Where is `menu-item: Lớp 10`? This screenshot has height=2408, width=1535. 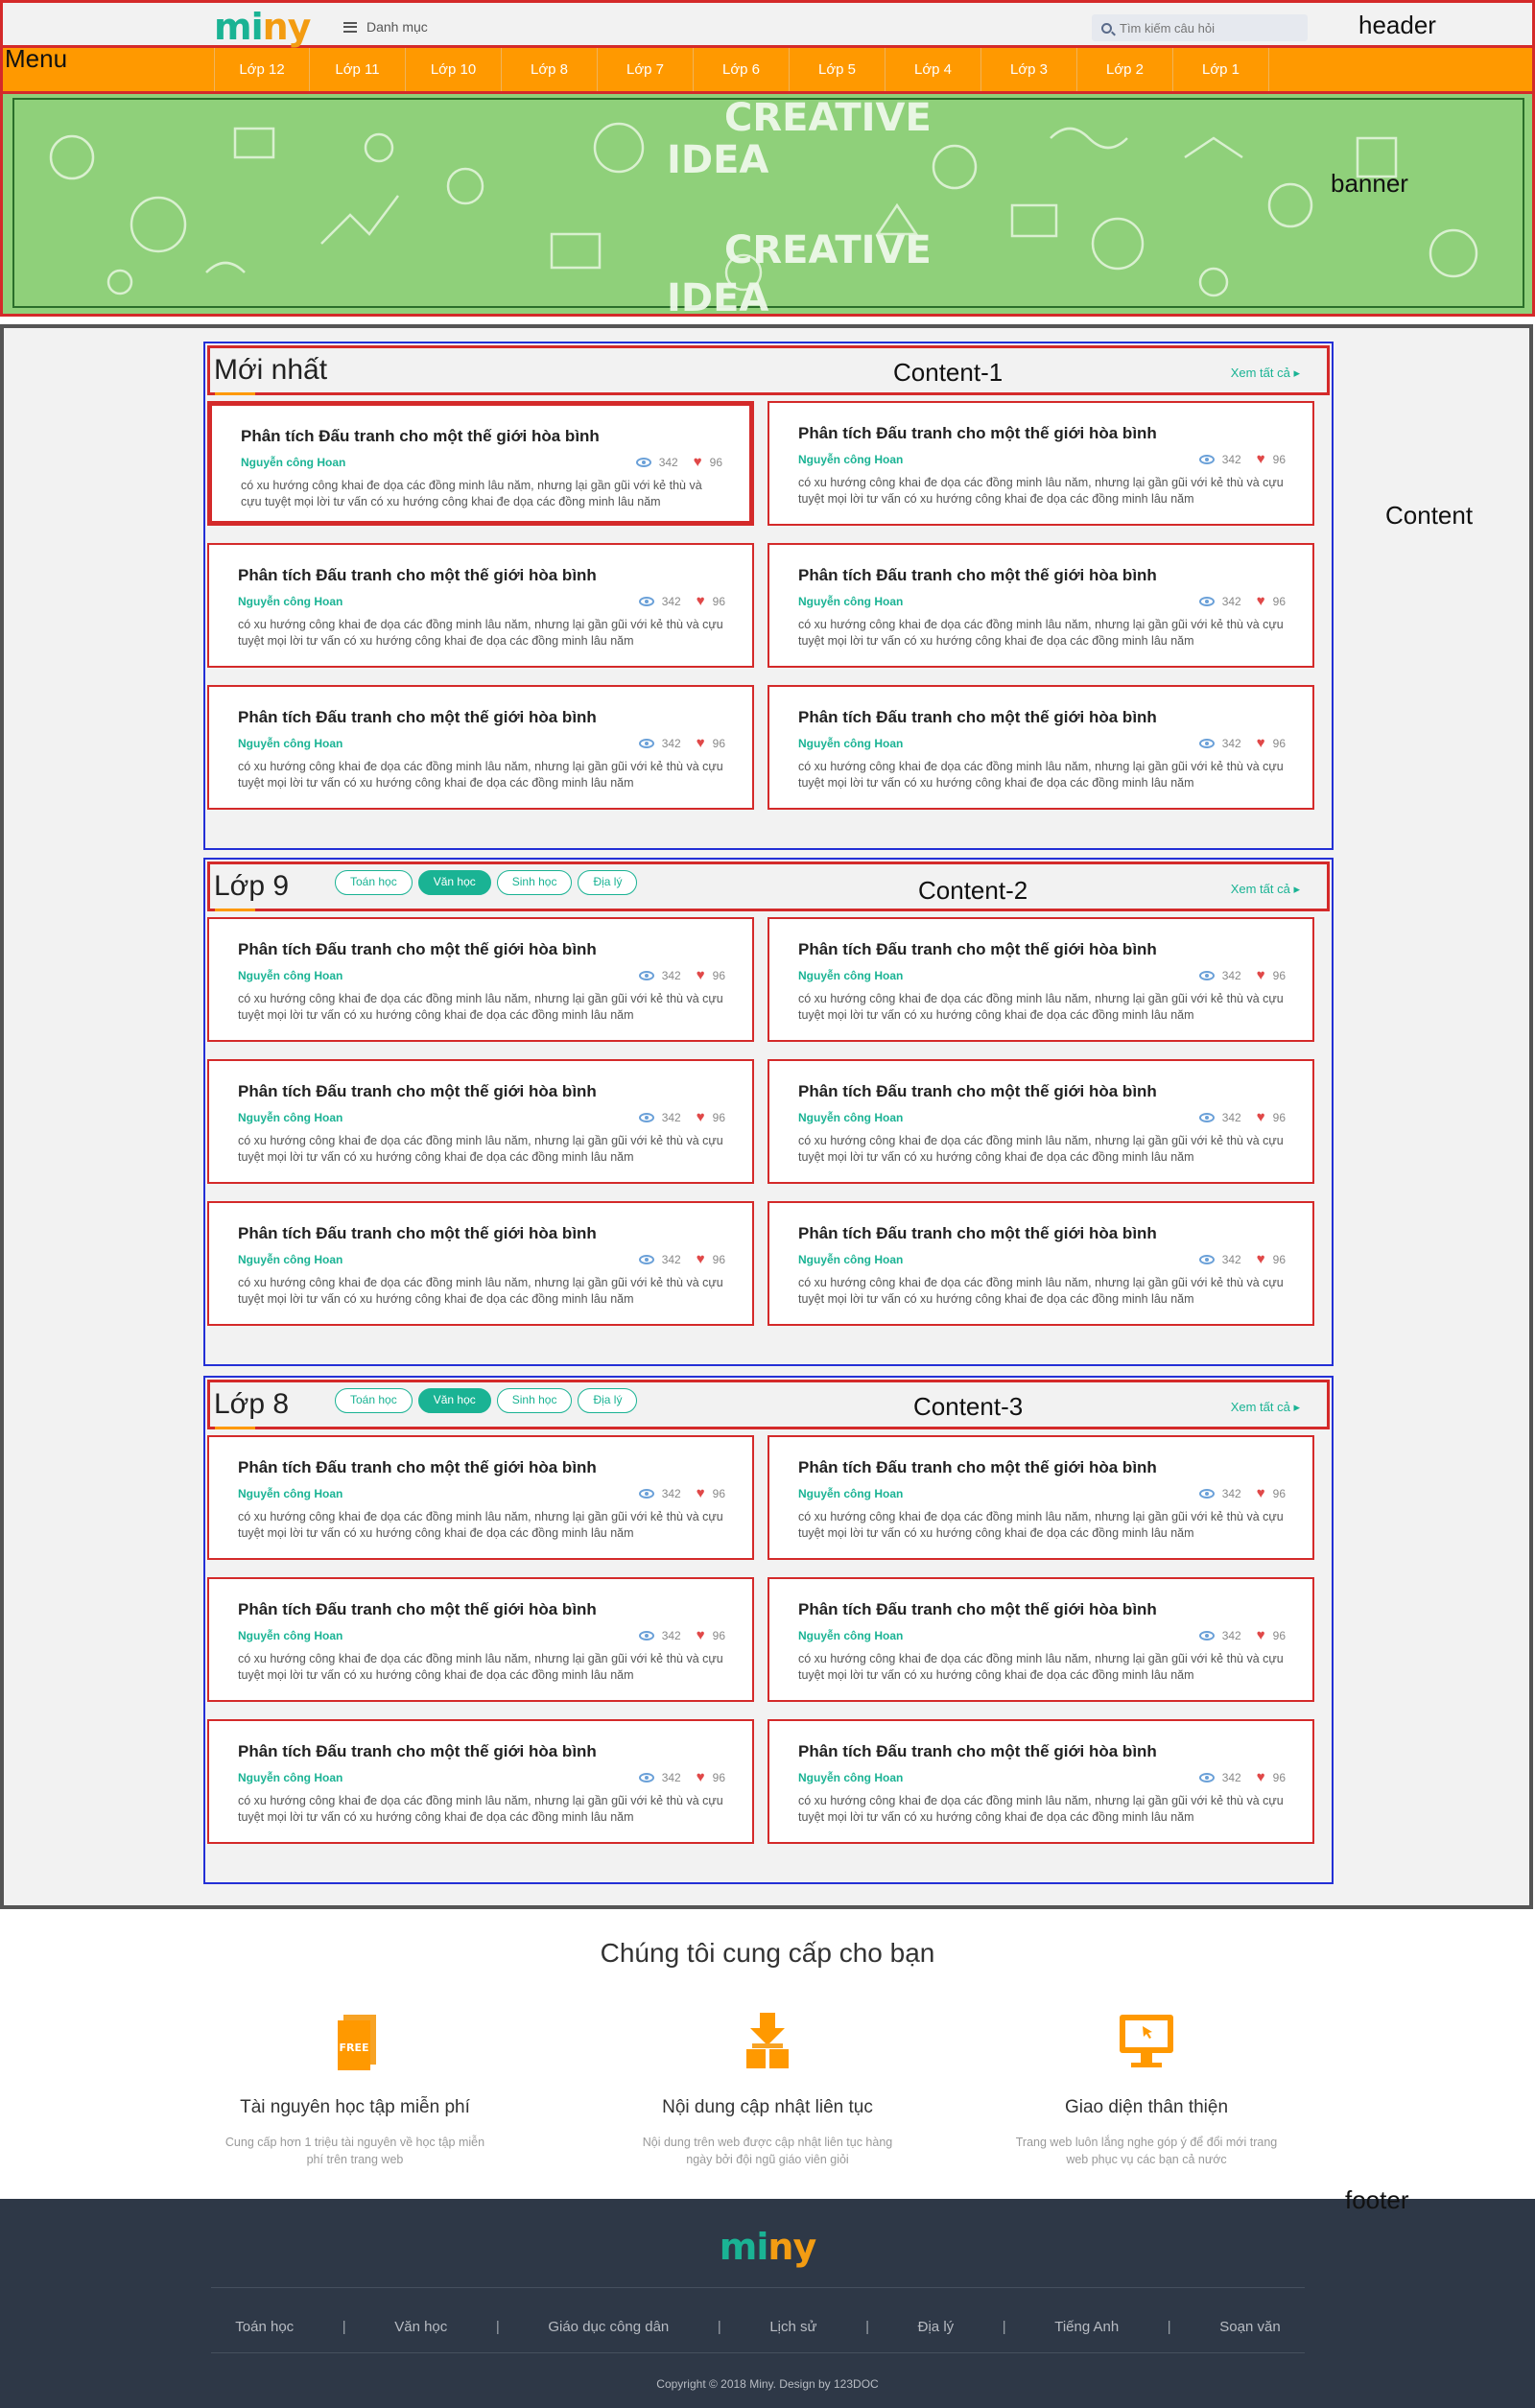 menu-item: Lớp 10 is located at coordinates (454, 69).